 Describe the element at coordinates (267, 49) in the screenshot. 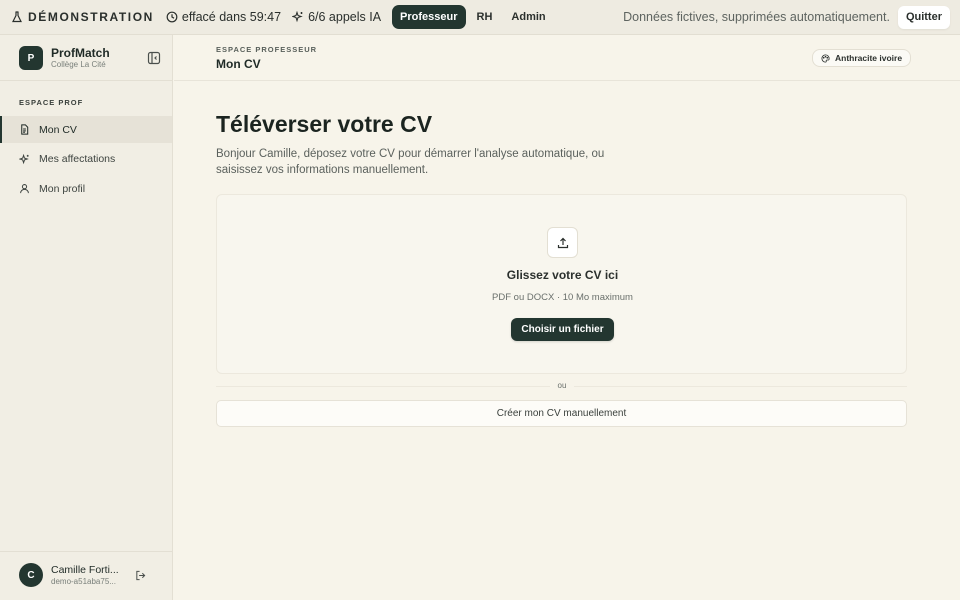

I see `breadcrumb: ESPACE PROFESSEUR` at that location.